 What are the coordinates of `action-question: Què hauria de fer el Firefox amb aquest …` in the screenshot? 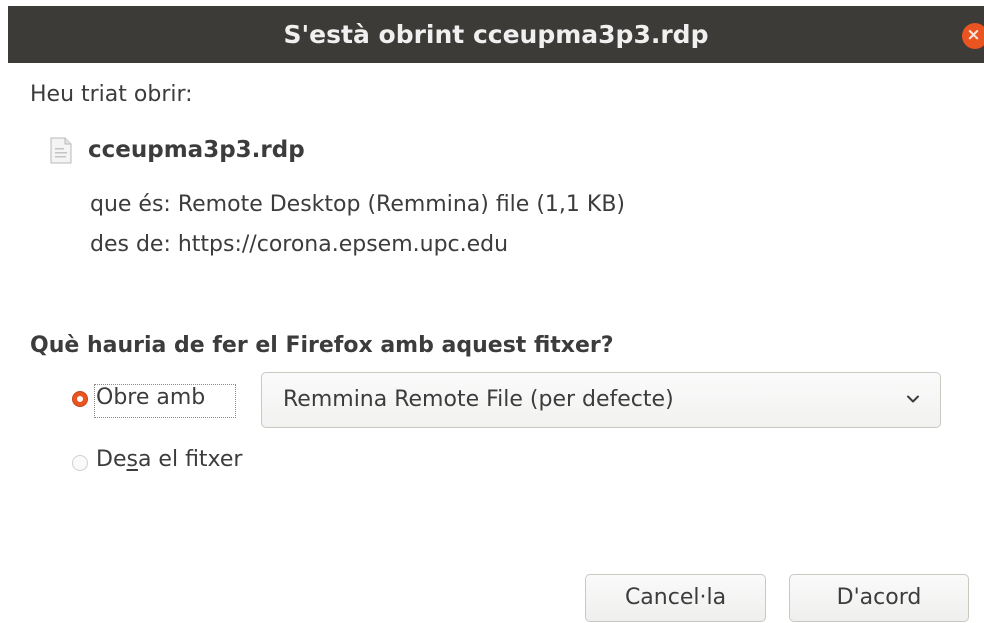 It's located at (322, 345).